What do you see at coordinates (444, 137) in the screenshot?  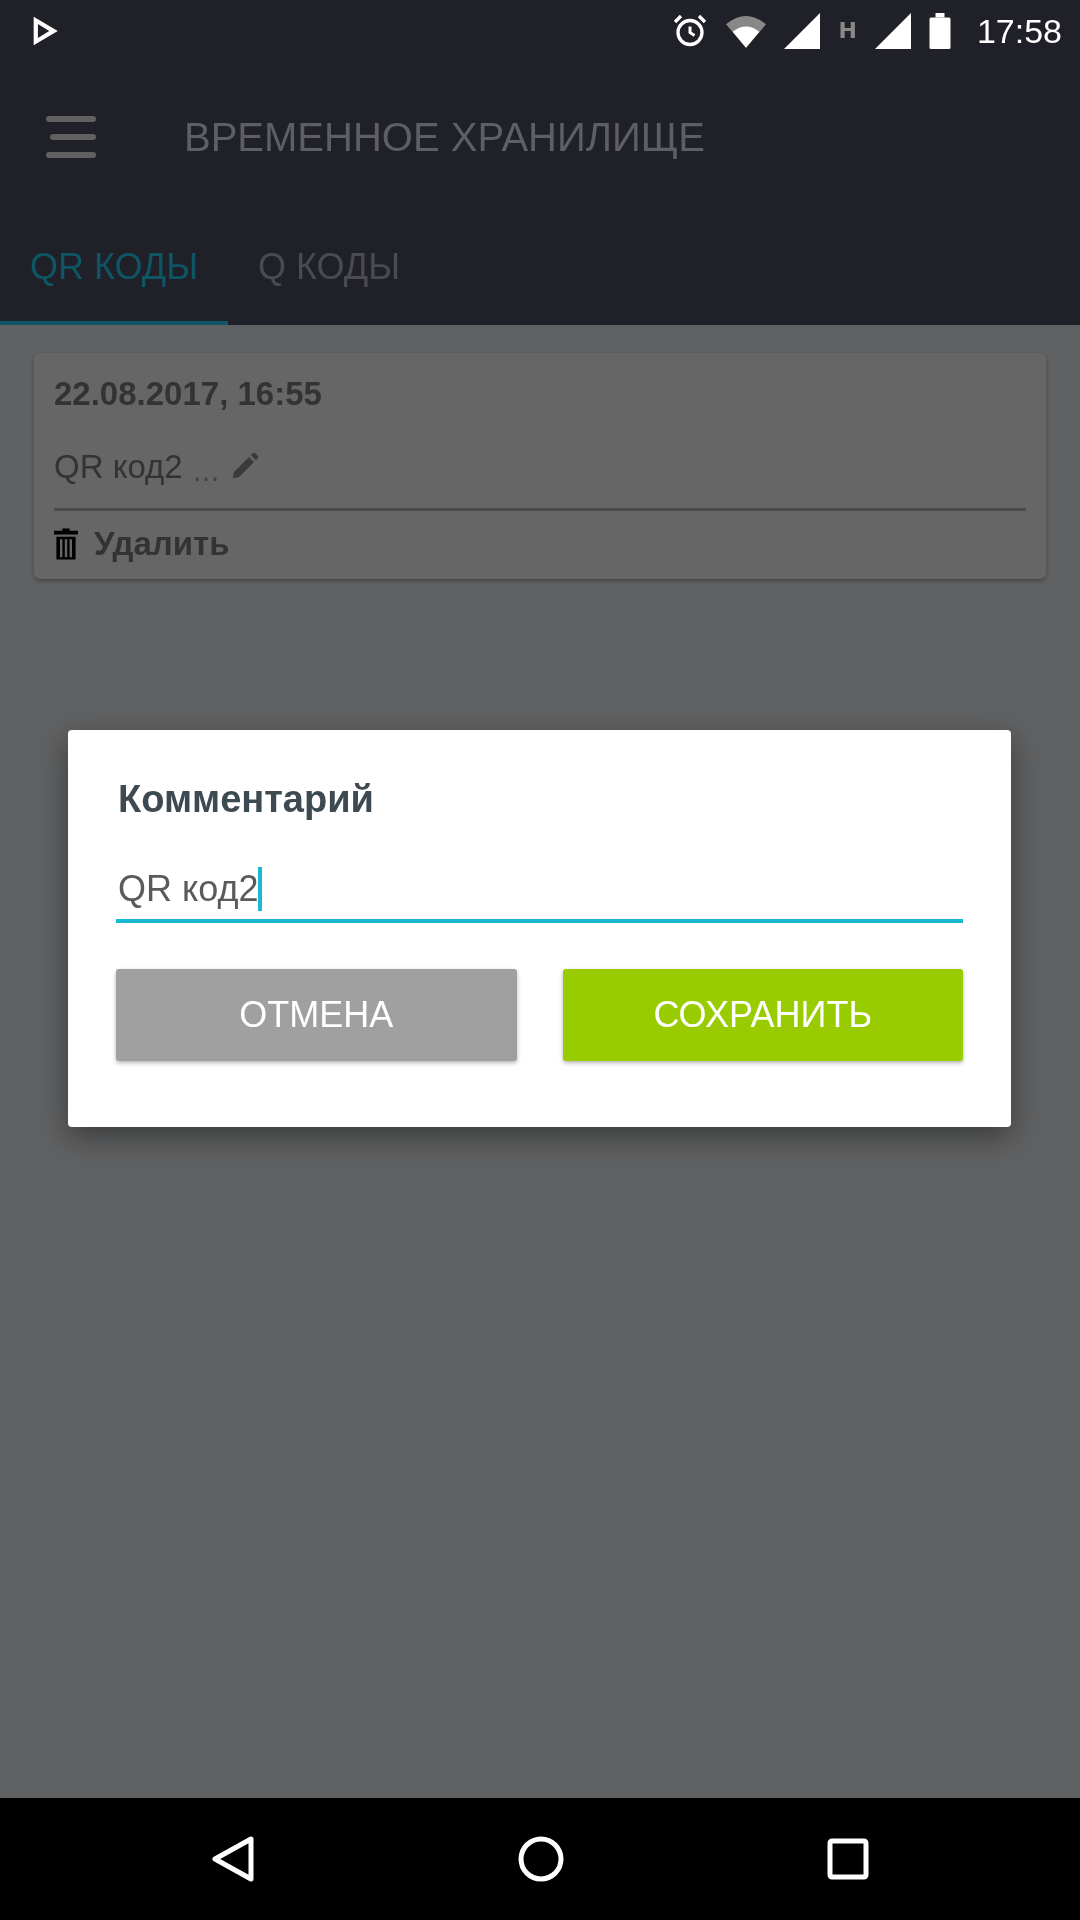 I see `screen-title: ВРЕМЕННОЕ ХРАНИЛИЩЕ` at bounding box center [444, 137].